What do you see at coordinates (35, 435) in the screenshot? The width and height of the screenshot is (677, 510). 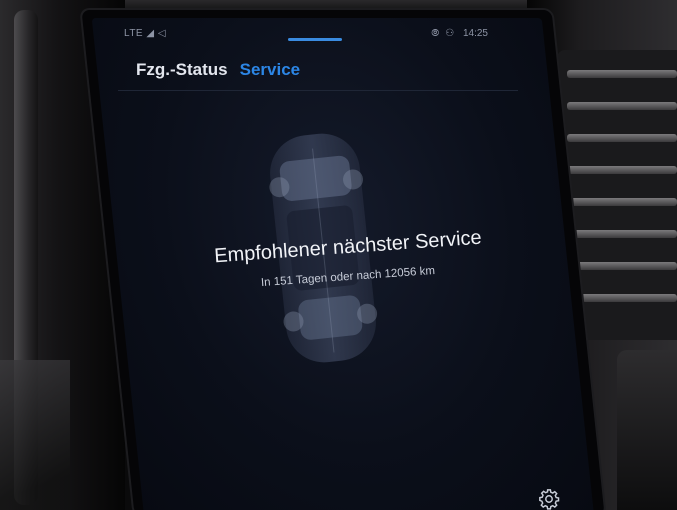 I see `dashboard-left-glare` at bounding box center [35, 435].